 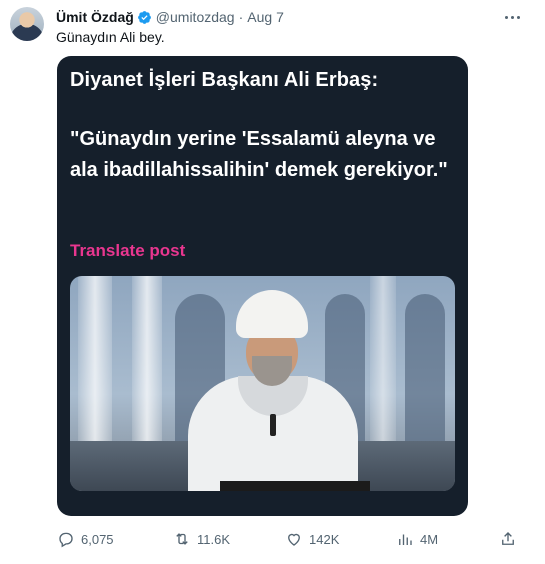 What do you see at coordinates (127, 251) in the screenshot?
I see `translate-post-link: Translate post` at bounding box center [127, 251].